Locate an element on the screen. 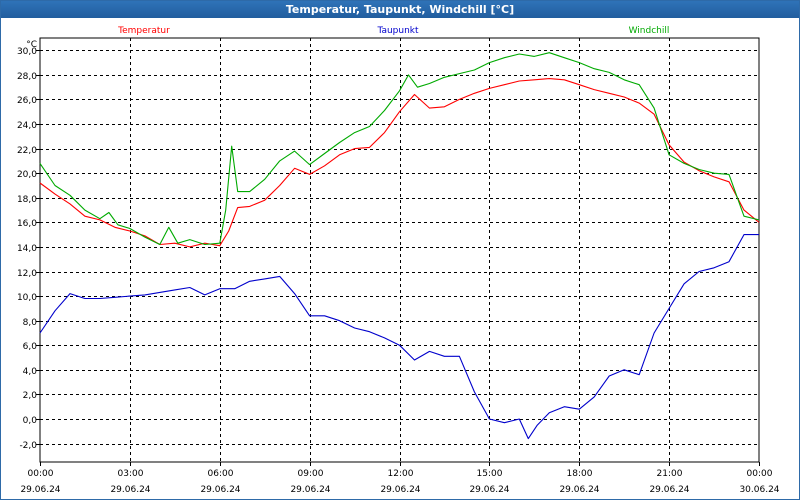  y-tick-label: 18,0 is located at coordinates (27, 200).